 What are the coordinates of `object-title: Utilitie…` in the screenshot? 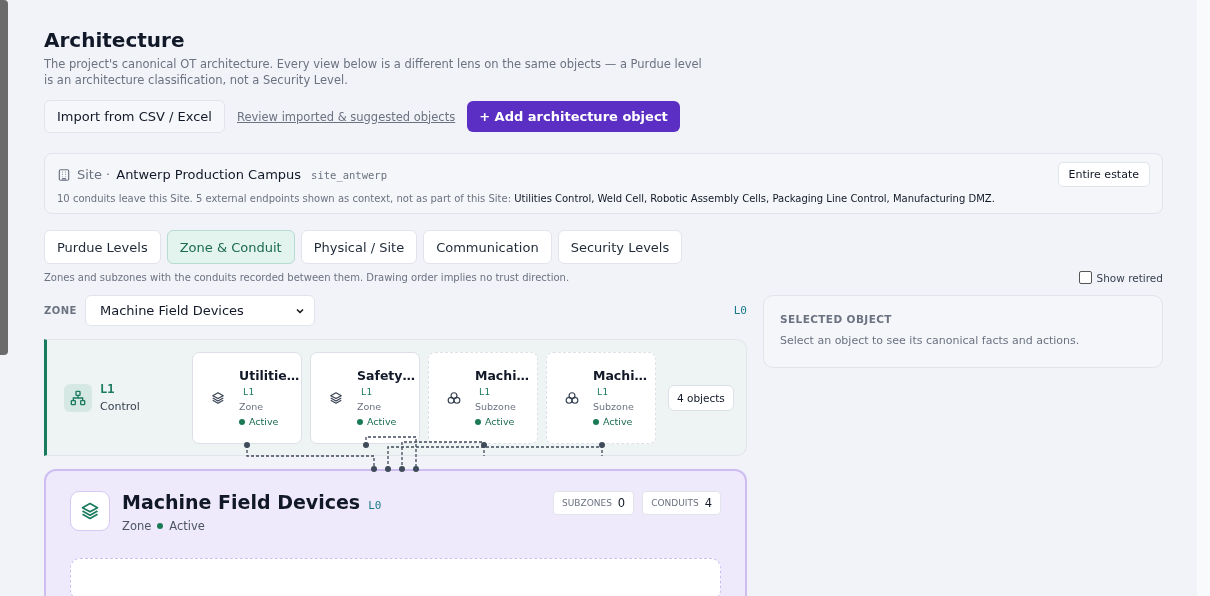 It's located at (269, 375).